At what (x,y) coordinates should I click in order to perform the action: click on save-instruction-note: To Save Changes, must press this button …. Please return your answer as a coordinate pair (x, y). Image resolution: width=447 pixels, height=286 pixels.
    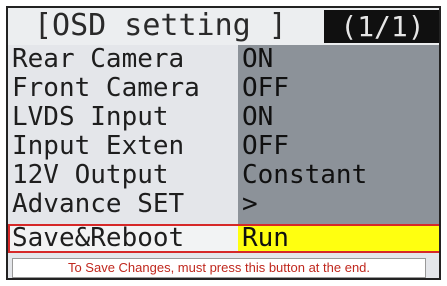
    Looking at the image, I should click on (219, 268).